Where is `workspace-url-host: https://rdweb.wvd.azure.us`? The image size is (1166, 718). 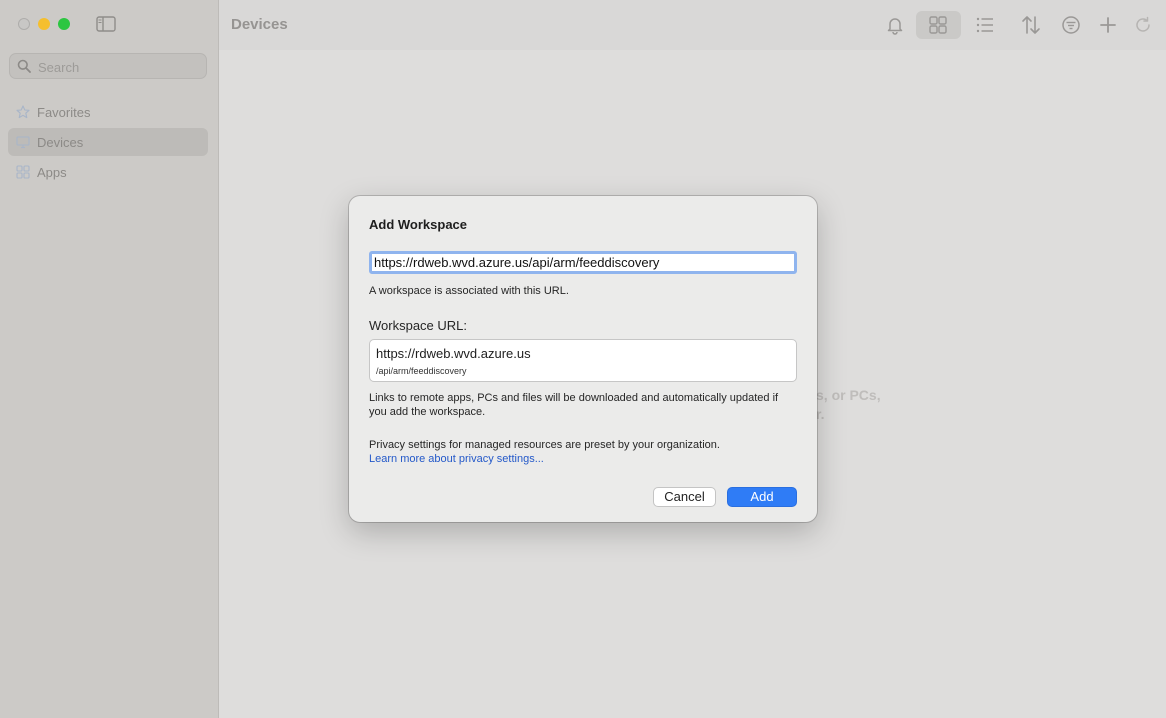
workspace-url-host: https://rdweb.wvd.azure.us is located at coordinates (453, 353).